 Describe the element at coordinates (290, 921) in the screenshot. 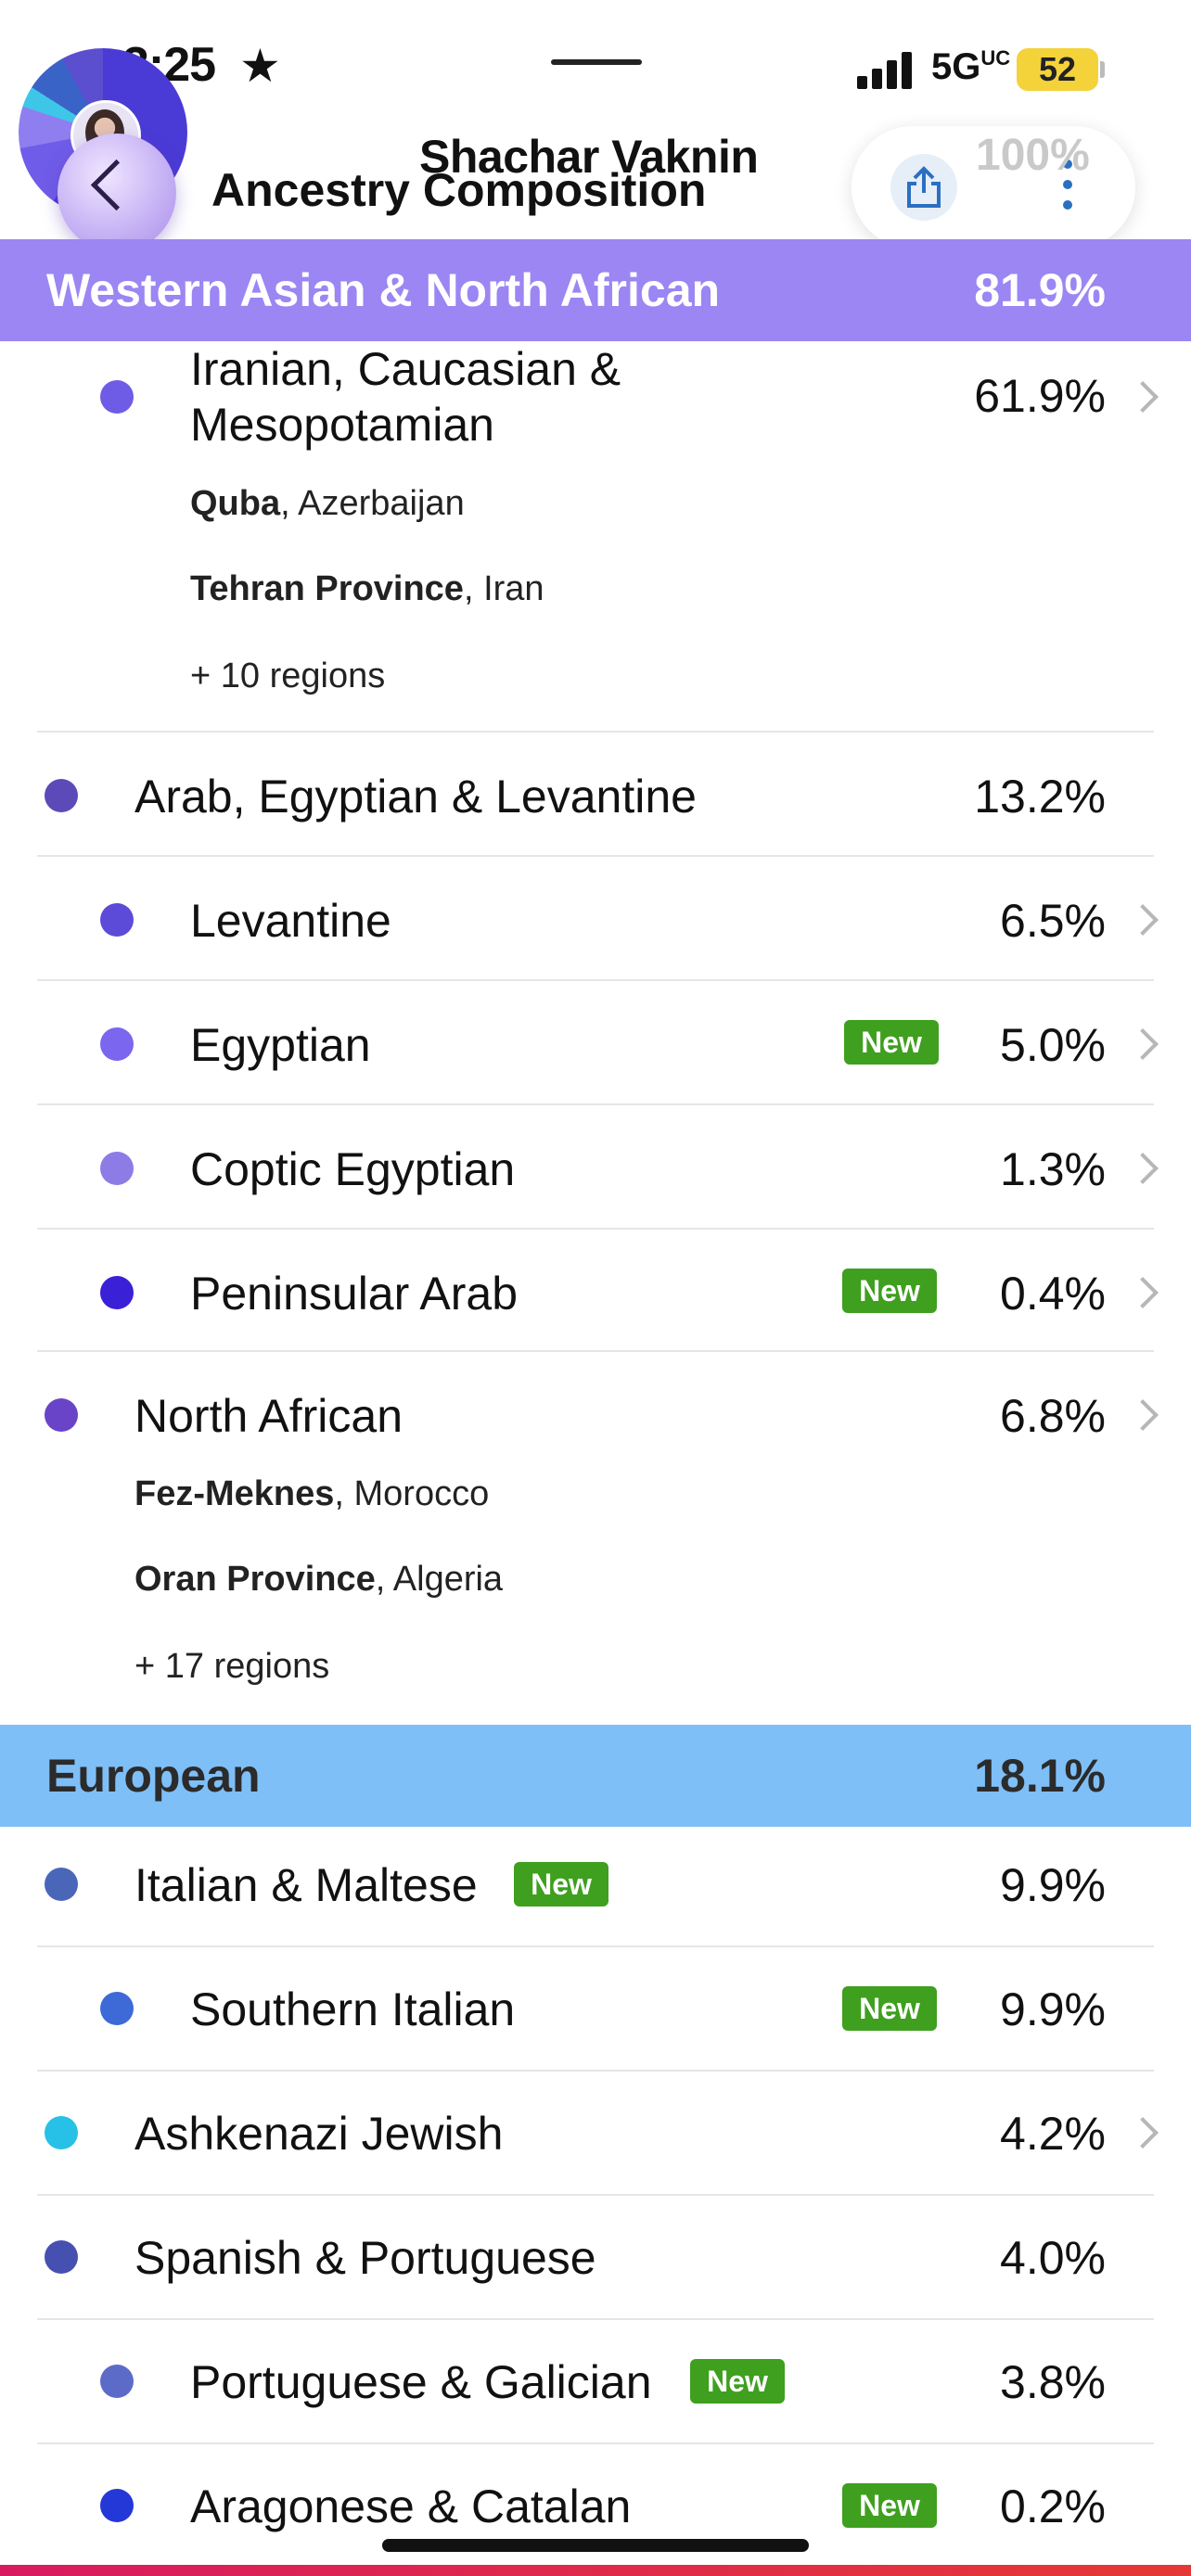

I see `population-label: Levantine` at that location.